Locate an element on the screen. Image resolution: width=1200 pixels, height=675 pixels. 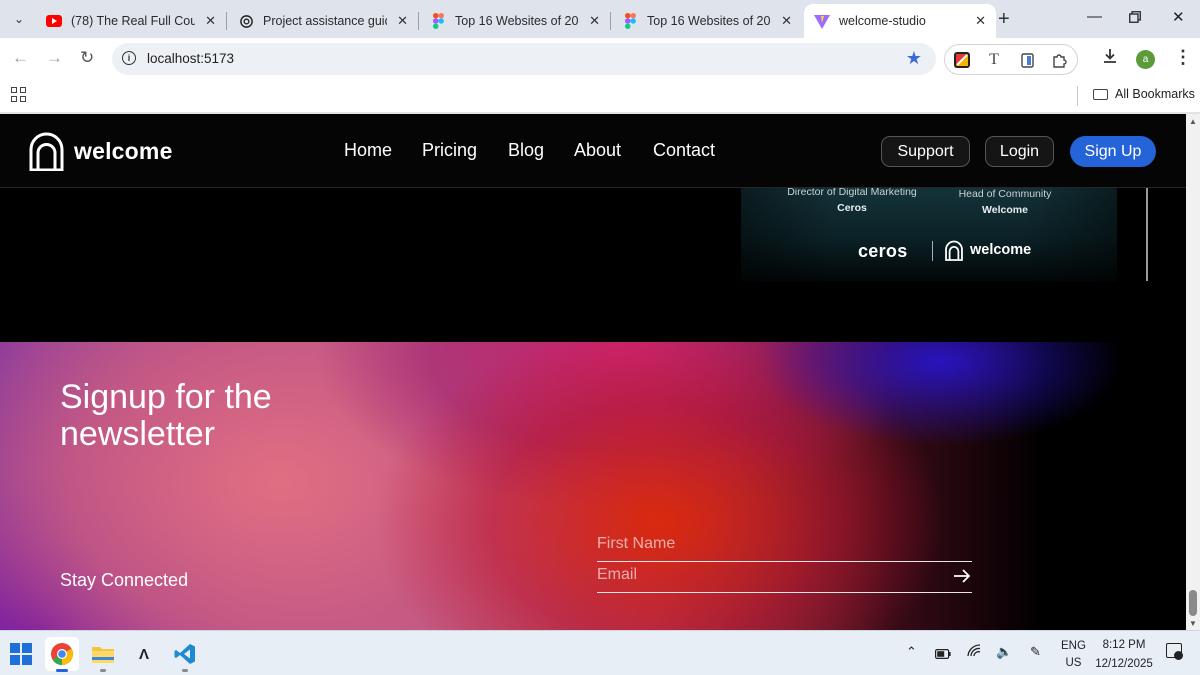
puzzle-extensions-icon is located at coordinates (1060, 60).